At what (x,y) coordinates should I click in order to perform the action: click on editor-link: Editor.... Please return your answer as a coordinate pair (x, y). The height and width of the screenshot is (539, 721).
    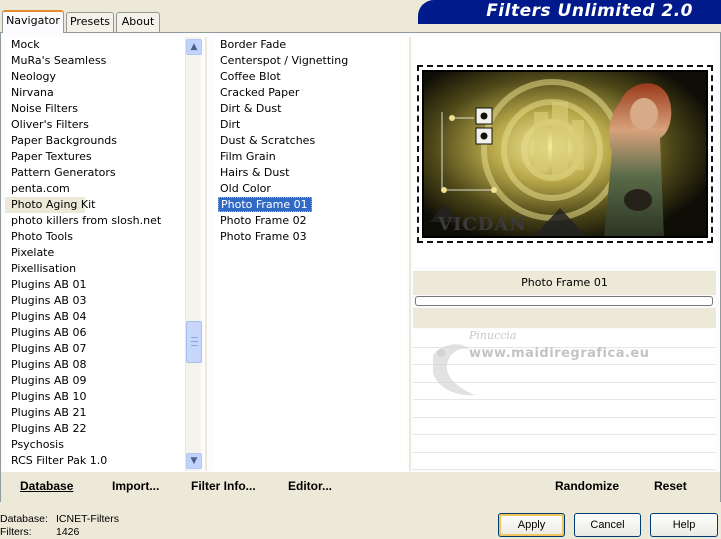
    Looking at the image, I should click on (310, 486).